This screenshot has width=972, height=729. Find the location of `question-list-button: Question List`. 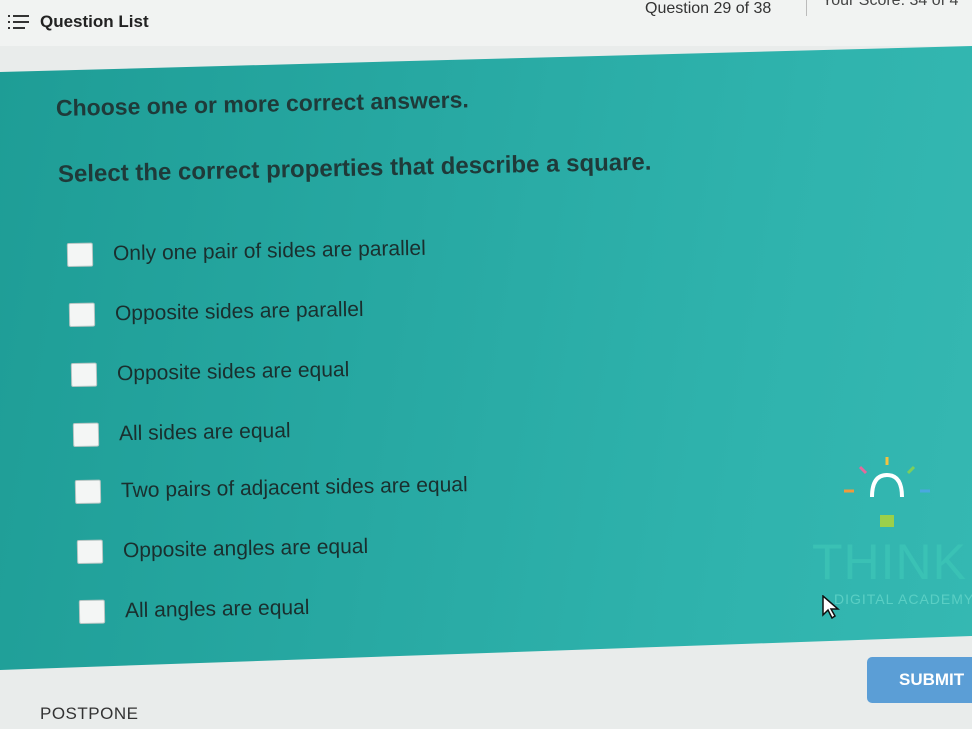

question-list-button: Question List is located at coordinates (78, 22).